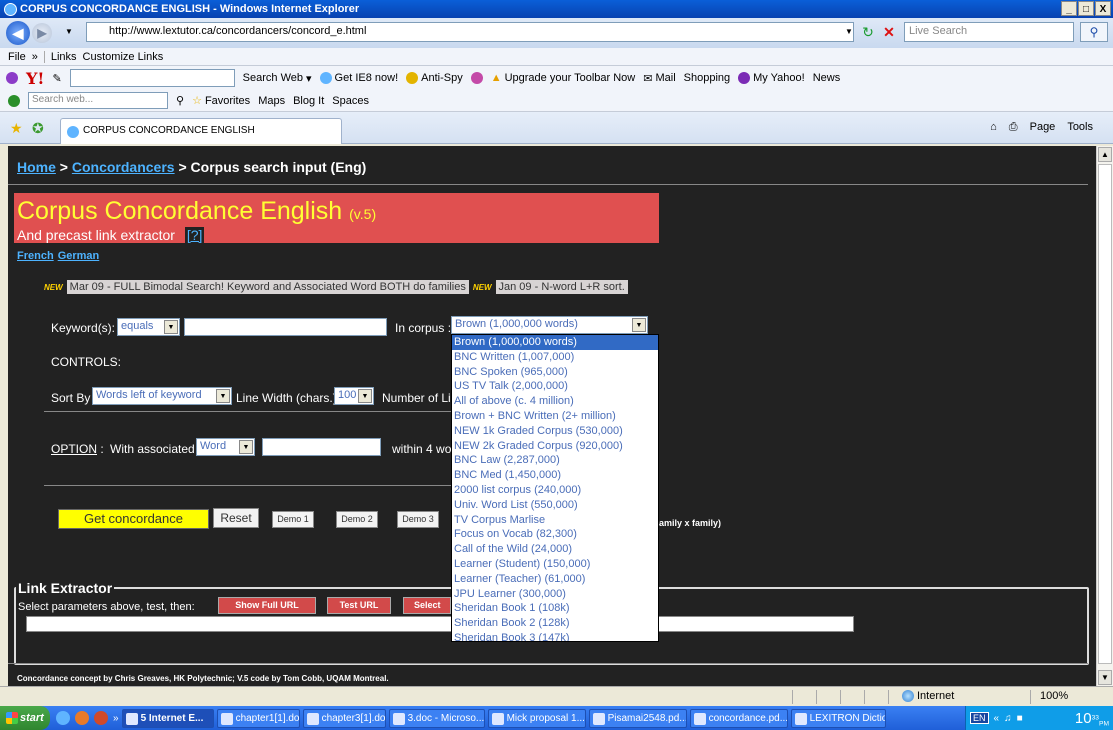 The image size is (1113, 730). Describe the element at coordinates (350, 101) in the screenshot. I see `spaces-button: Spaces` at that location.